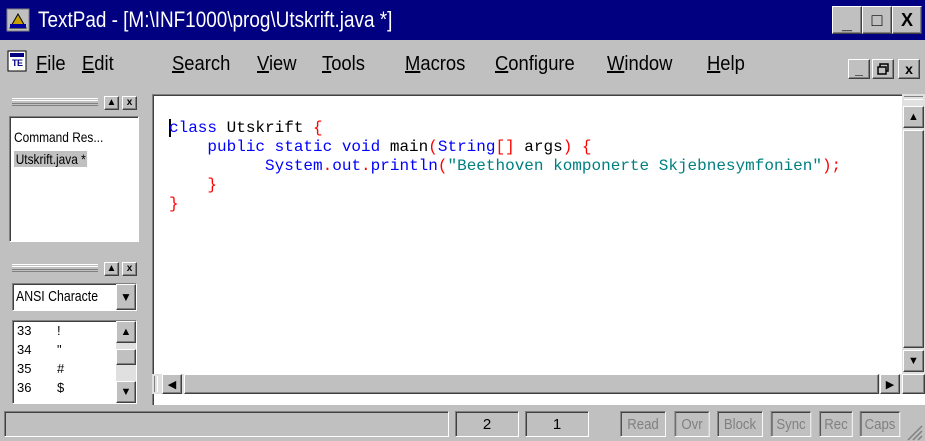 This screenshot has height=441, width=925. I want to click on mdi-restore-icon, so click(883, 69).